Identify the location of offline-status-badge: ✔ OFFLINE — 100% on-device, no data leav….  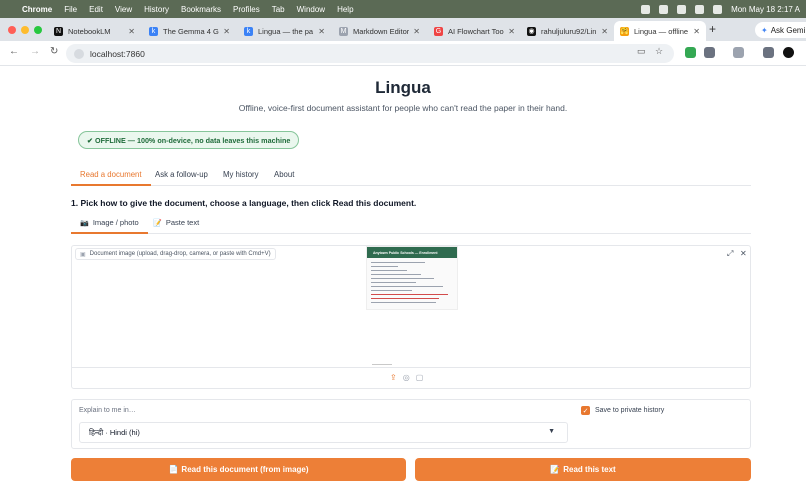
(189, 140).